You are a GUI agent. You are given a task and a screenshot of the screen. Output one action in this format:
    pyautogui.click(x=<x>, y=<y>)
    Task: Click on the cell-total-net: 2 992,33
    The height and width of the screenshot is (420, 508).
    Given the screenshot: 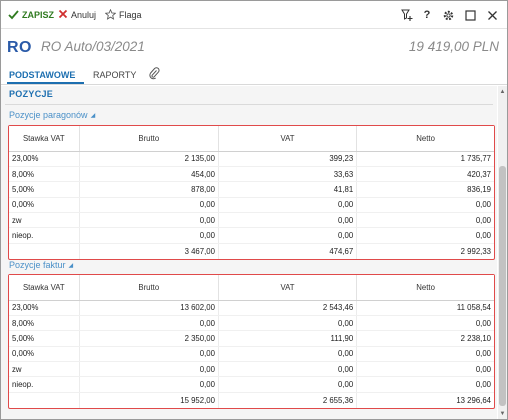 What is the action you would take?
    pyautogui.click(x=425, y=250)
    